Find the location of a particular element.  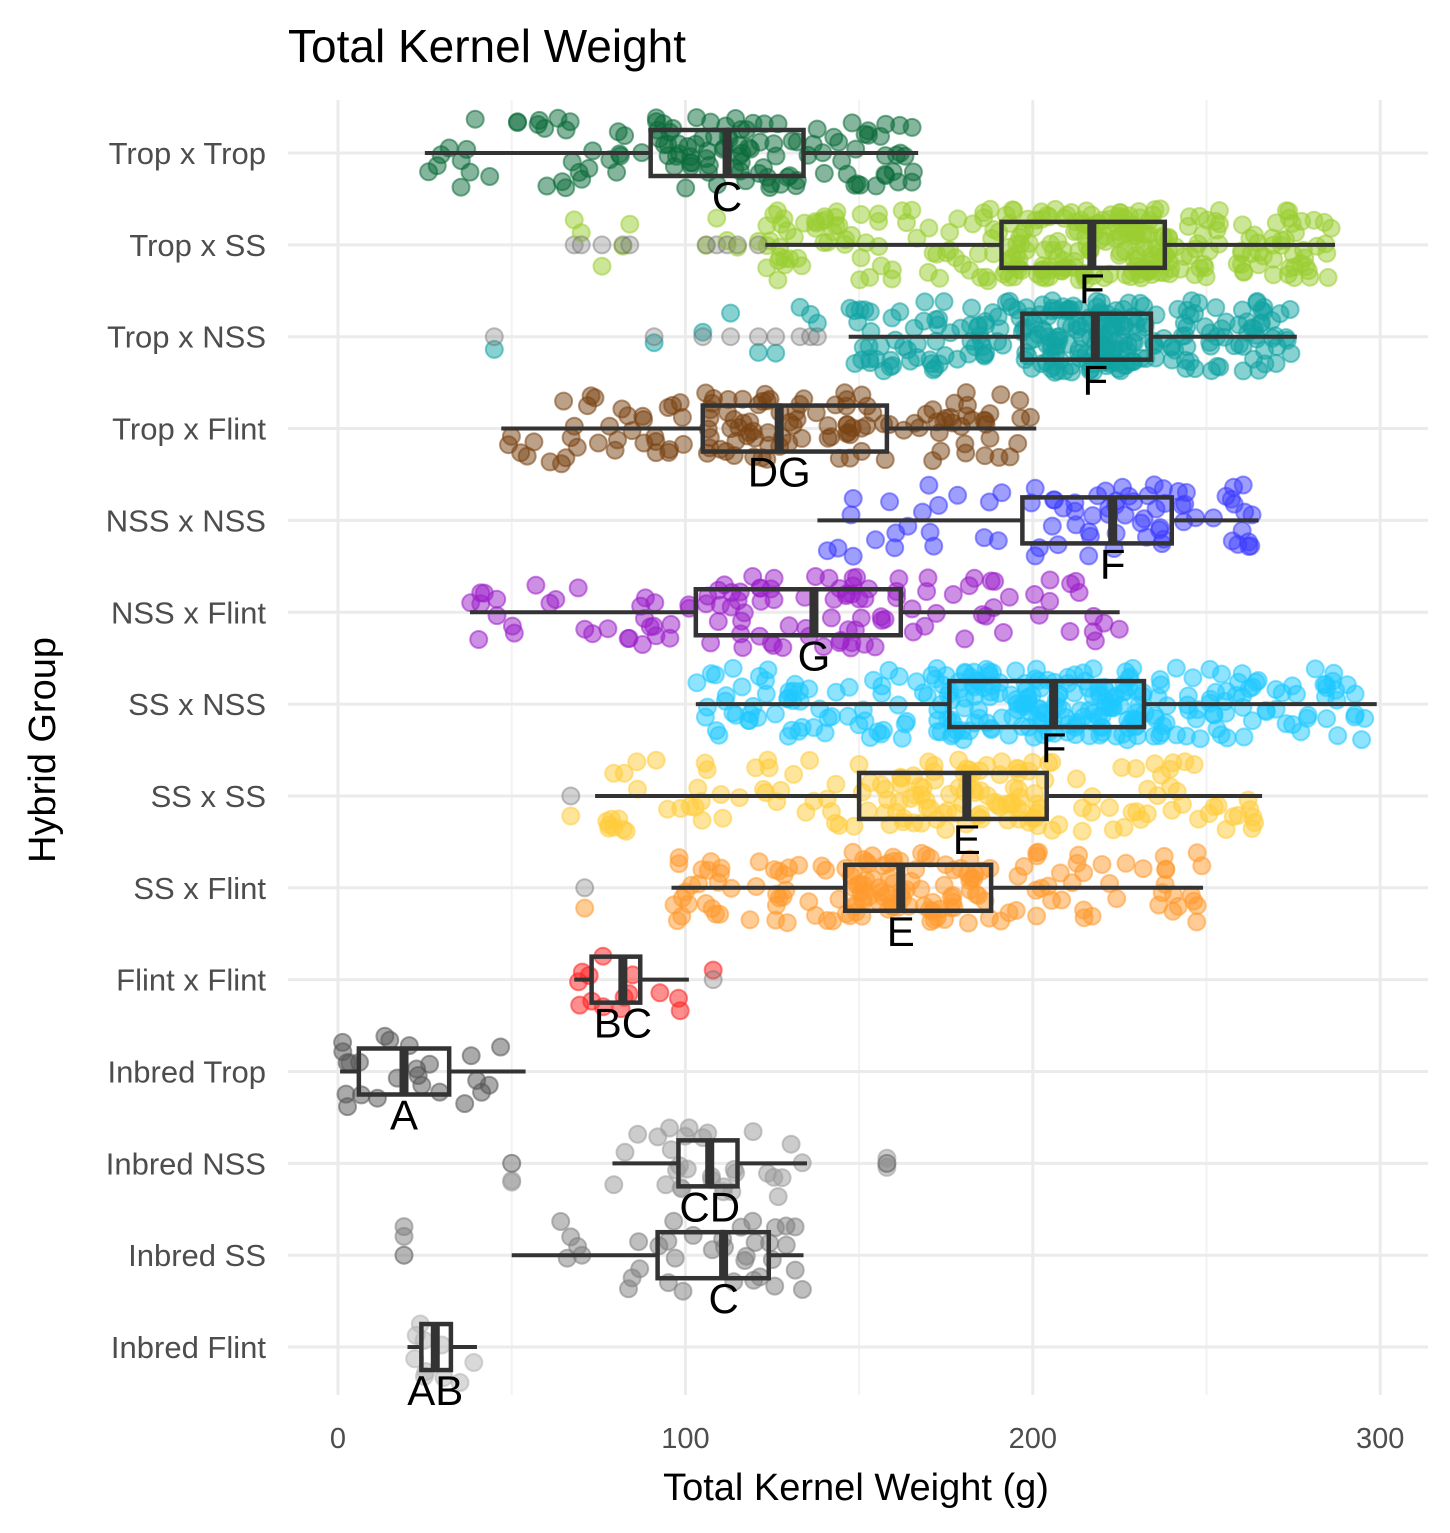

group-letter: C is located at coordinates (723, 1298).